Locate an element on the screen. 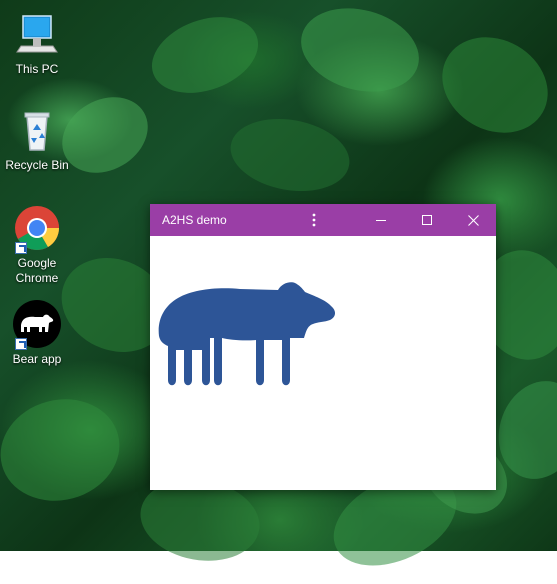 This screenshot has width=557, height=584. desktop-icon-recycle-bin: Recycle Bin is located at coordinates (37, 139).